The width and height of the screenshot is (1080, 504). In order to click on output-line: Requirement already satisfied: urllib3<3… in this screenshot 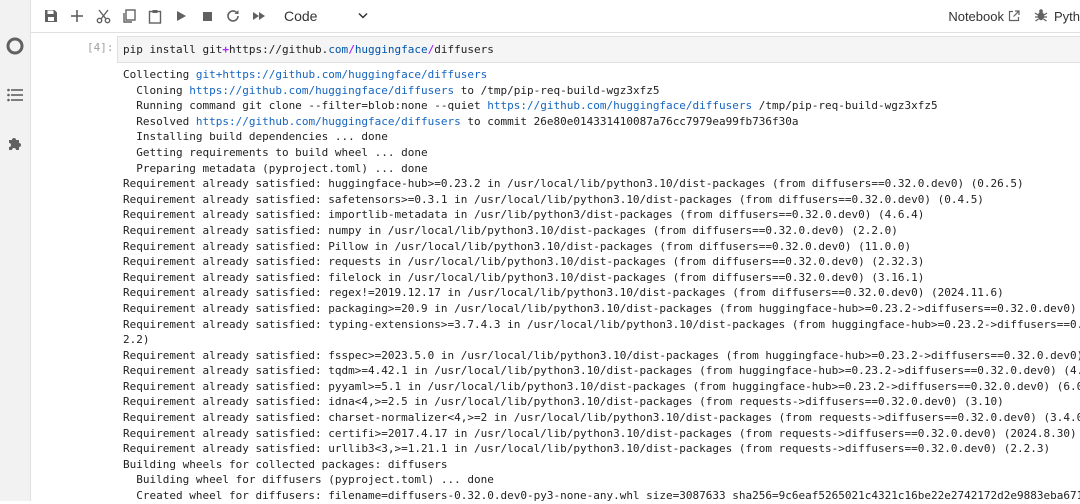, I will do `click(601, 449)`.